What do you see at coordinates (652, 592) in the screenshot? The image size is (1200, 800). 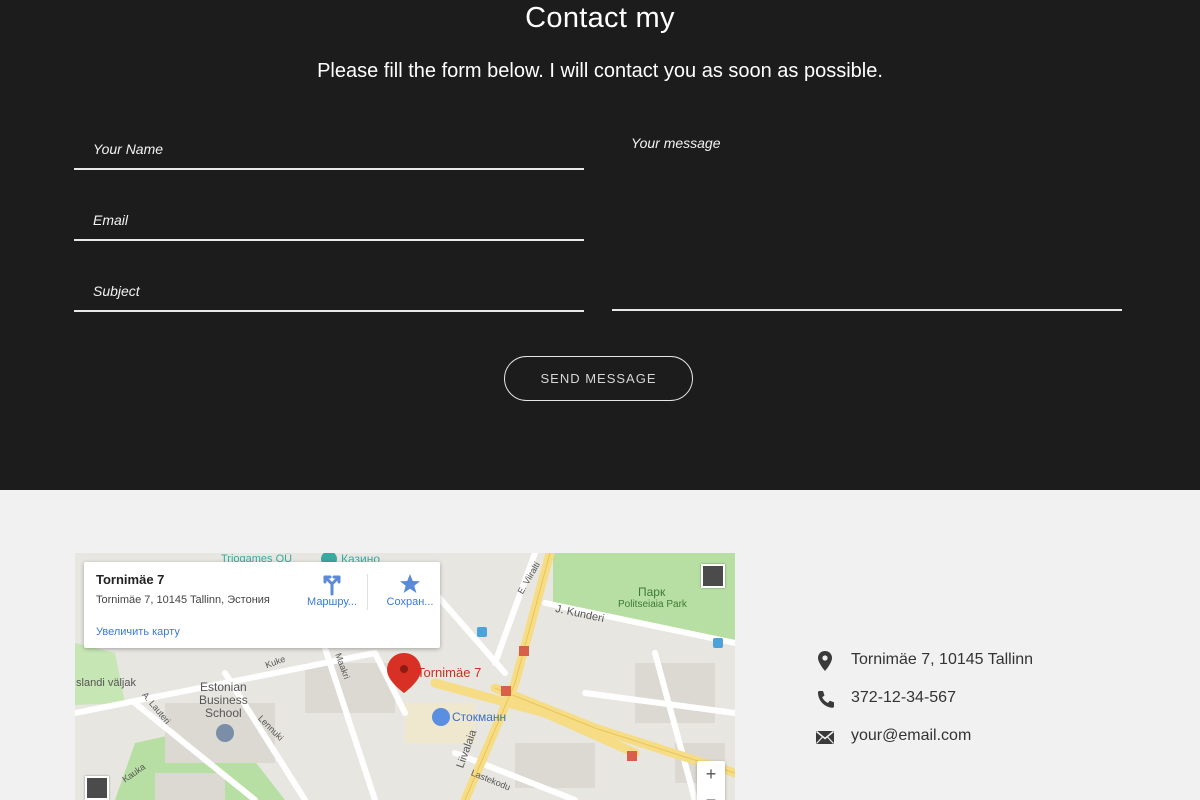 I see `map-label-park: Парк` at bounding box center [652, 592].